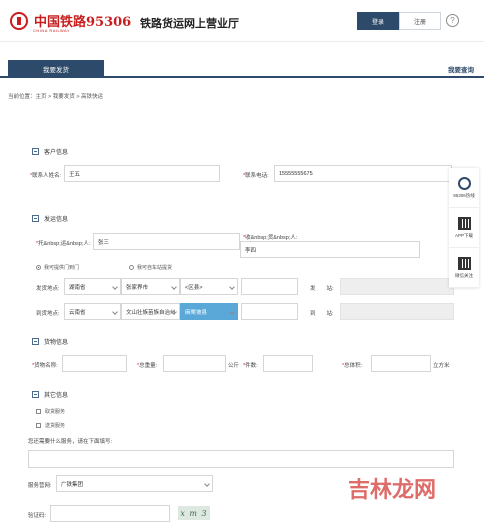 The image size is (484, 522). What do you see at coordinates (269, 286) in the screenshot?
I see `origin-address-input` at bounding box center [269, 286].